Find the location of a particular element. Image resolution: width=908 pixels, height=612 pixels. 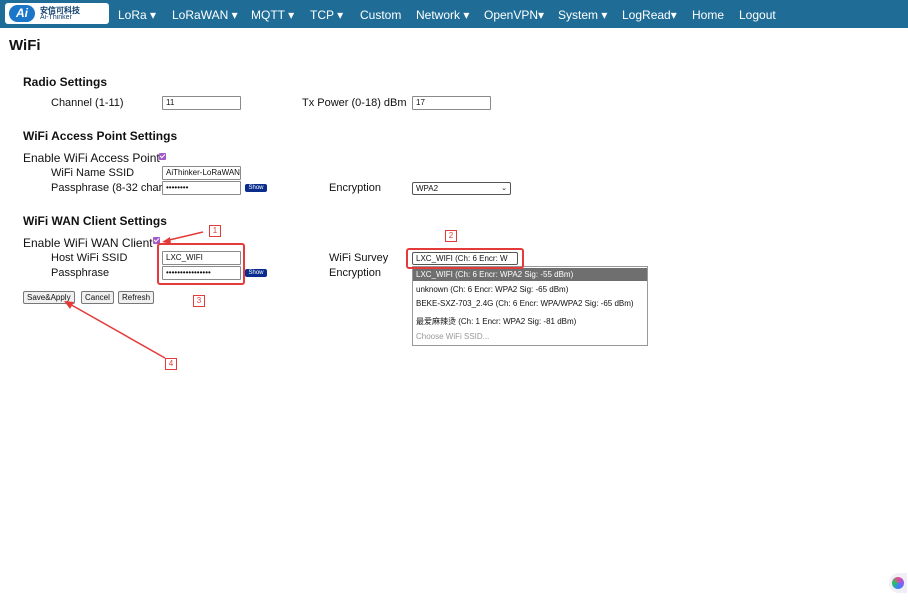

annotation-arrows is located at coordinates (134, 295).